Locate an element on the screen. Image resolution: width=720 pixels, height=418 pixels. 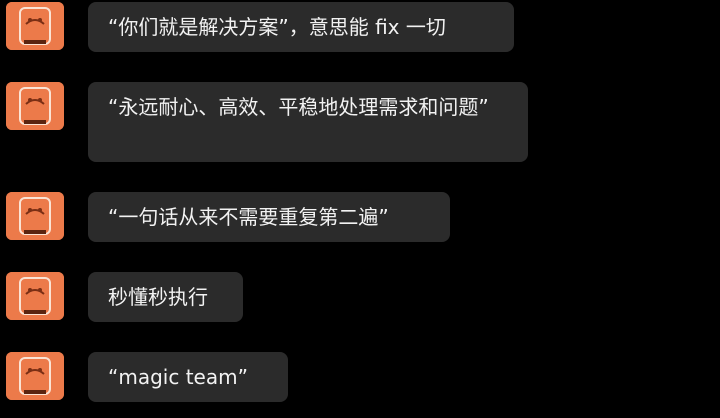
message-bubble: “一句话从来不需要重复第二遍” is located at coordinates (269, 217).